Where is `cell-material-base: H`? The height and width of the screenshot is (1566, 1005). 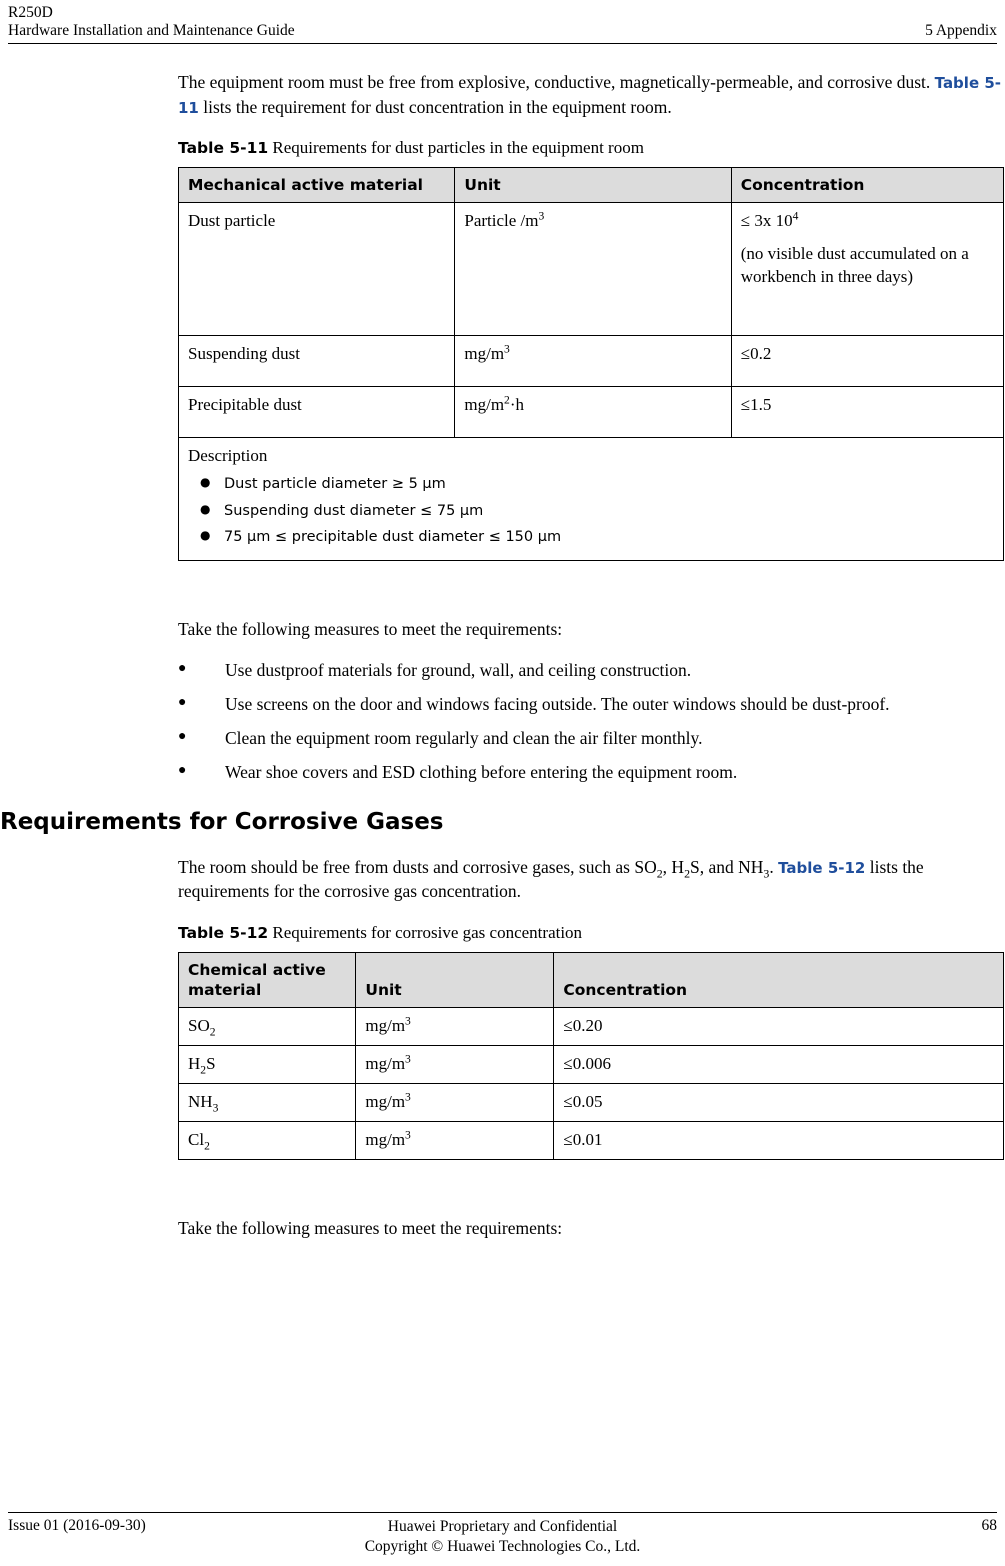
cell-material-base: H is located at coordinates (194, 1064).